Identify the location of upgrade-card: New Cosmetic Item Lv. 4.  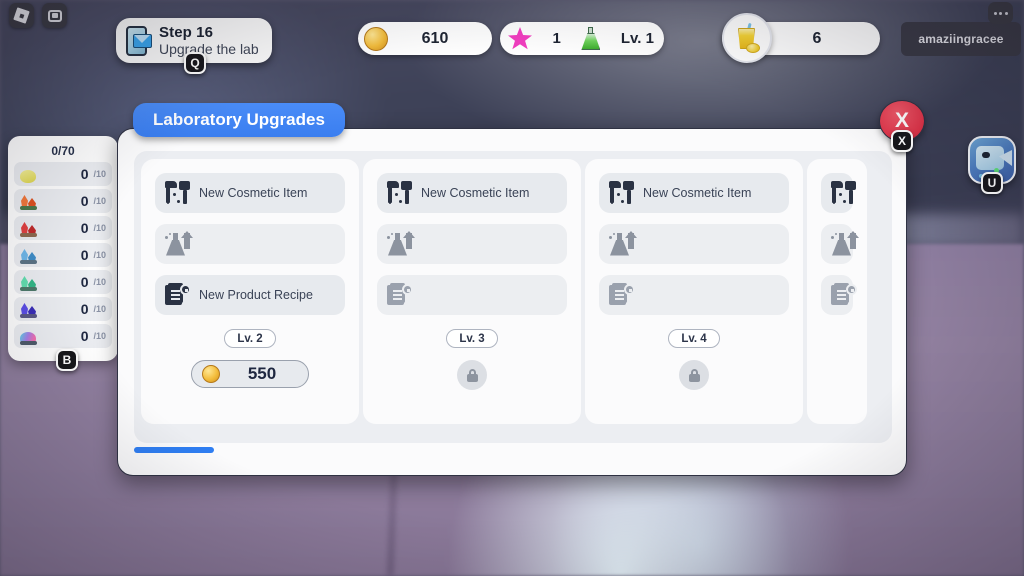
(694, 291).